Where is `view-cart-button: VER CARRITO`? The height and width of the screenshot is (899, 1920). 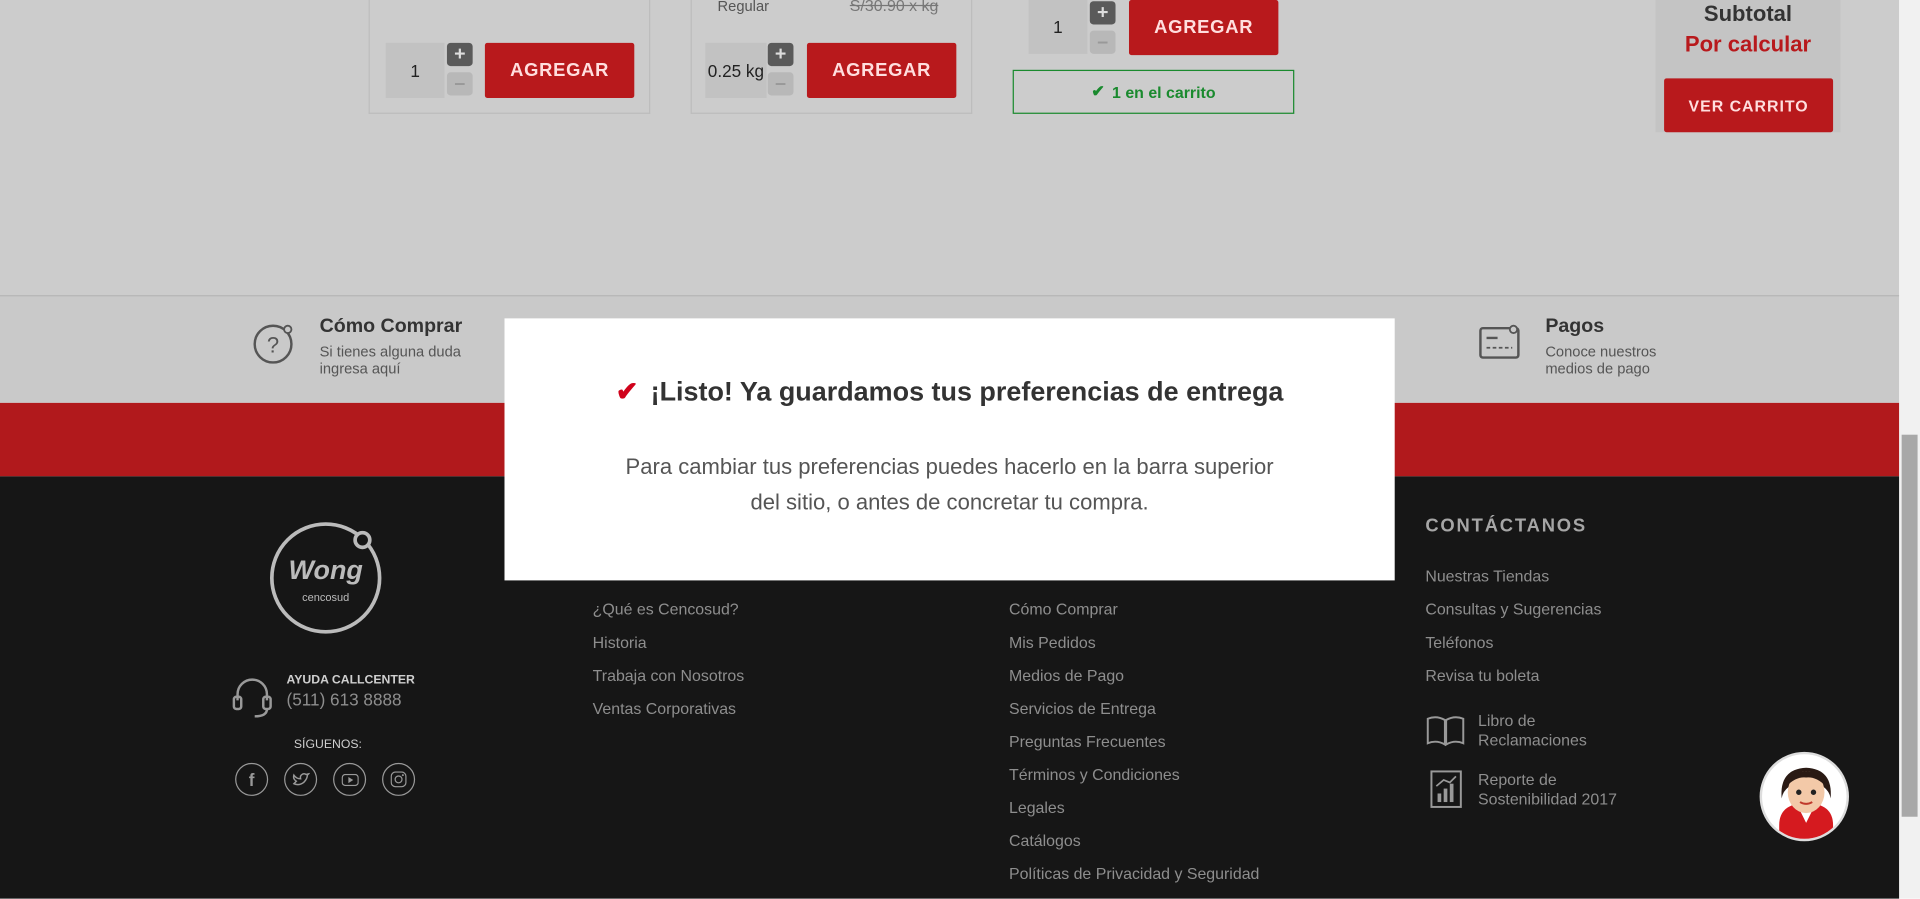 view-cart-button: VER CARRITO is located at coordinates (1749, 105).